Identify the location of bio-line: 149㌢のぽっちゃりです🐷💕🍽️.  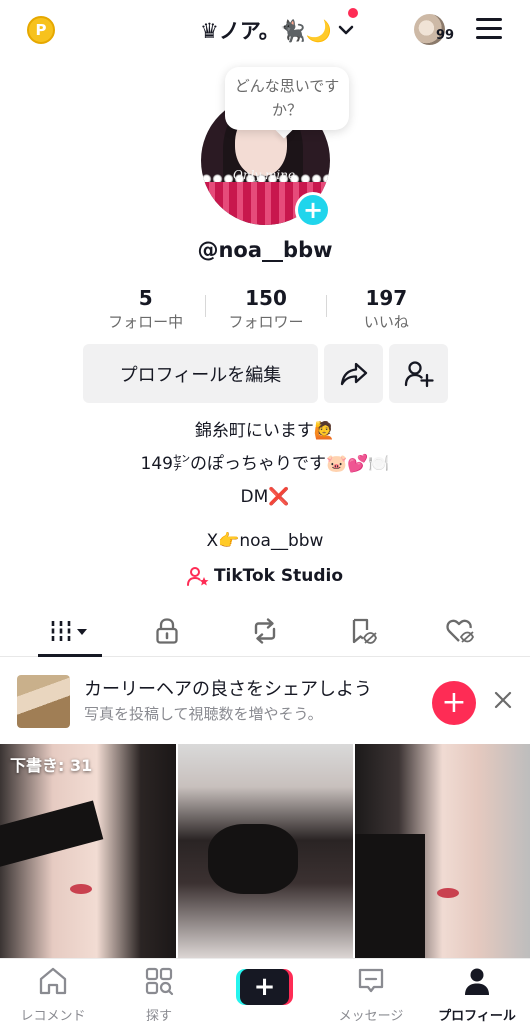
(265, 464).